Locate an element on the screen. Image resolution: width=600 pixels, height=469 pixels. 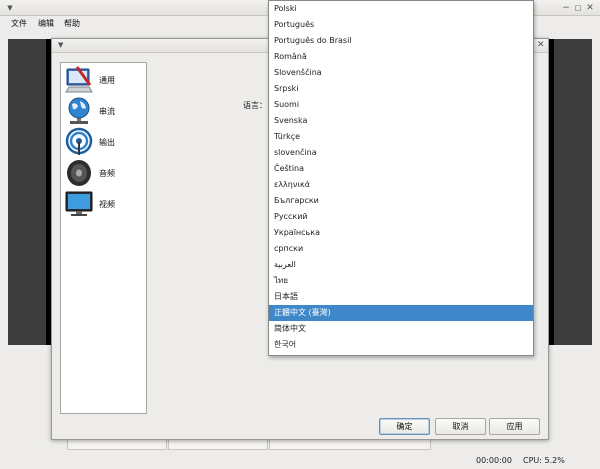
language-option: Türkçe is located at coordinates (401, 137).